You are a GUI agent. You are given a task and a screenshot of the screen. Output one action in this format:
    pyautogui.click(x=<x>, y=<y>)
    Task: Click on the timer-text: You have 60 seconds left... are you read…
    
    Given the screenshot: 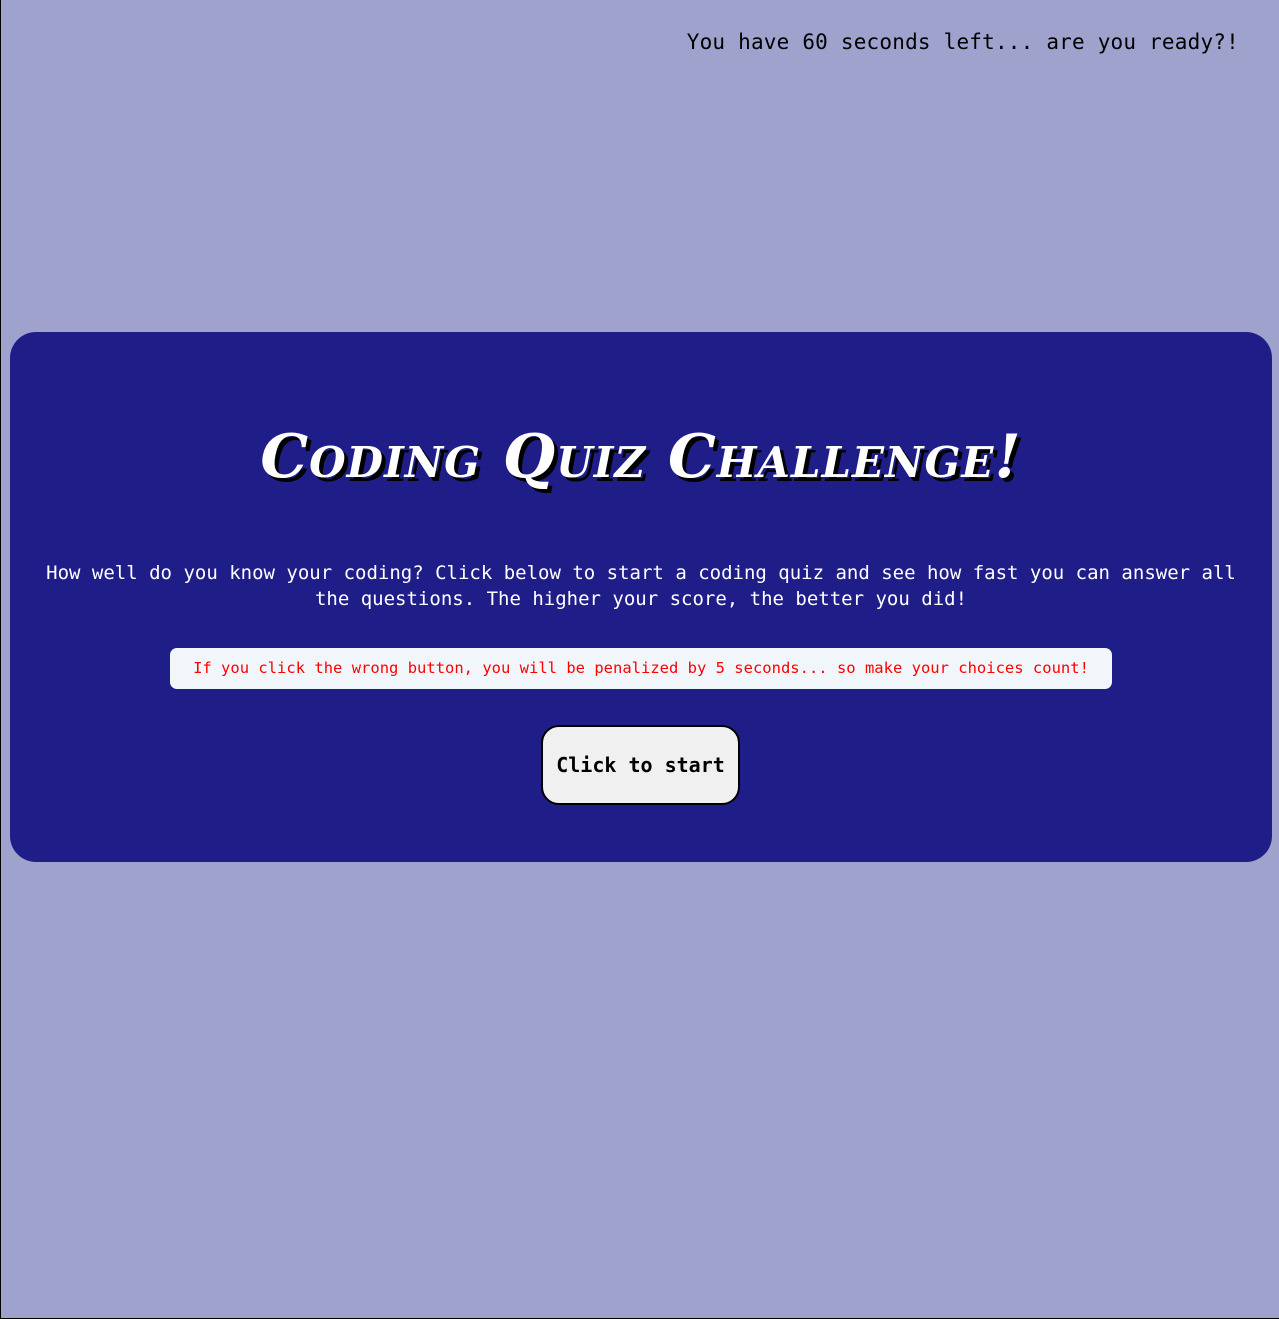 What is the action you would take?
    pyautogui.click(x=962, y=42)
    